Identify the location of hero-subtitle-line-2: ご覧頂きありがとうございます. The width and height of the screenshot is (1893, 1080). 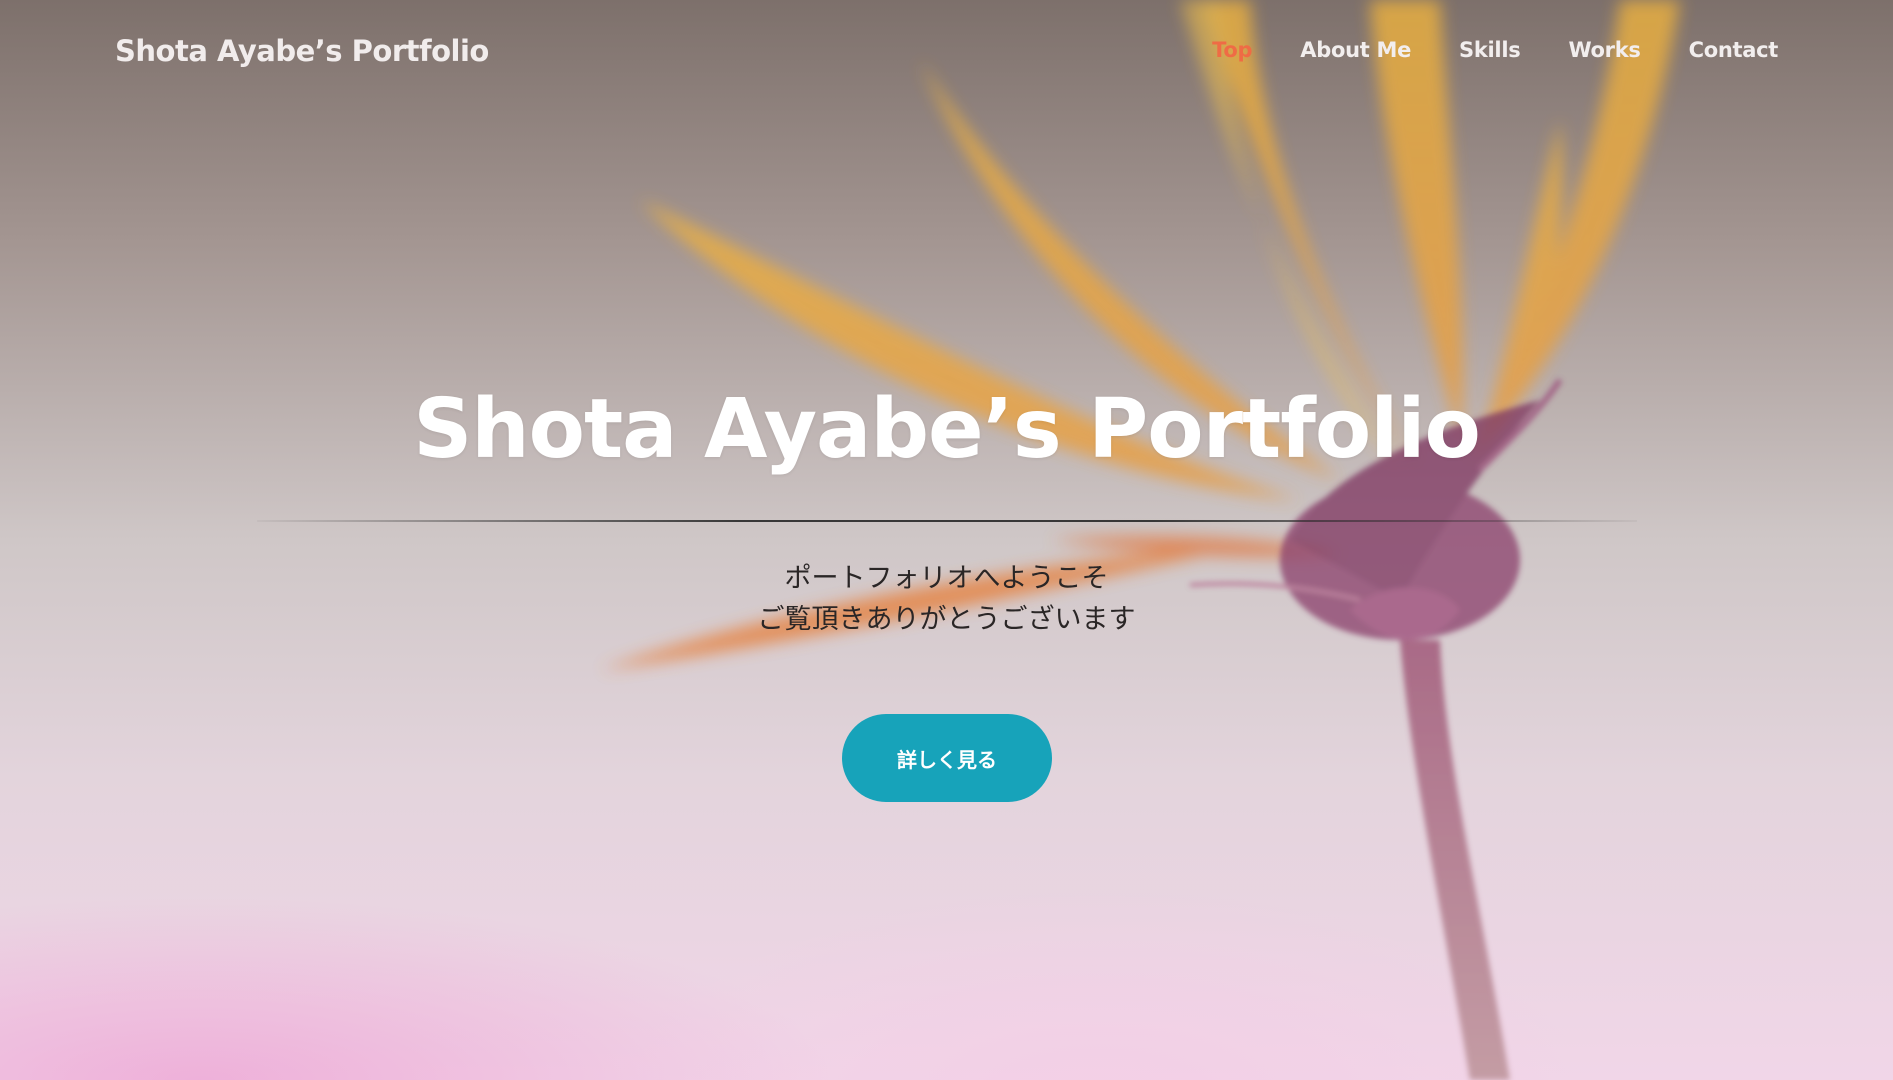
(946, 619).